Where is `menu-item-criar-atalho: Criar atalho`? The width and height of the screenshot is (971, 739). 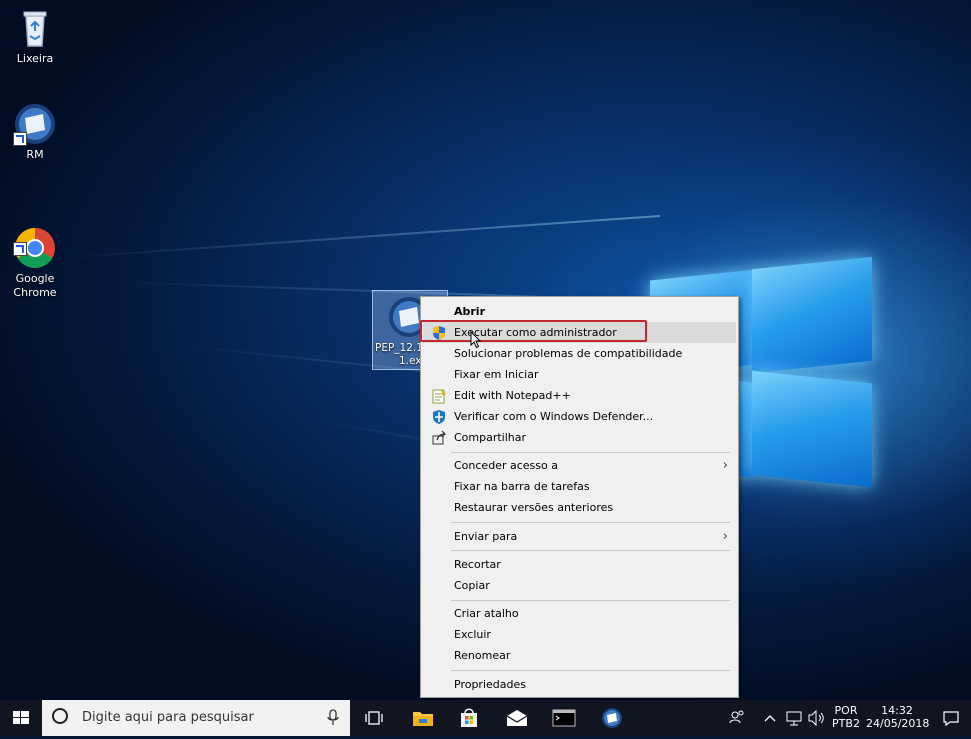
menu-item-criar-atalho: Criar atalho is located at coordinates (579, 613).